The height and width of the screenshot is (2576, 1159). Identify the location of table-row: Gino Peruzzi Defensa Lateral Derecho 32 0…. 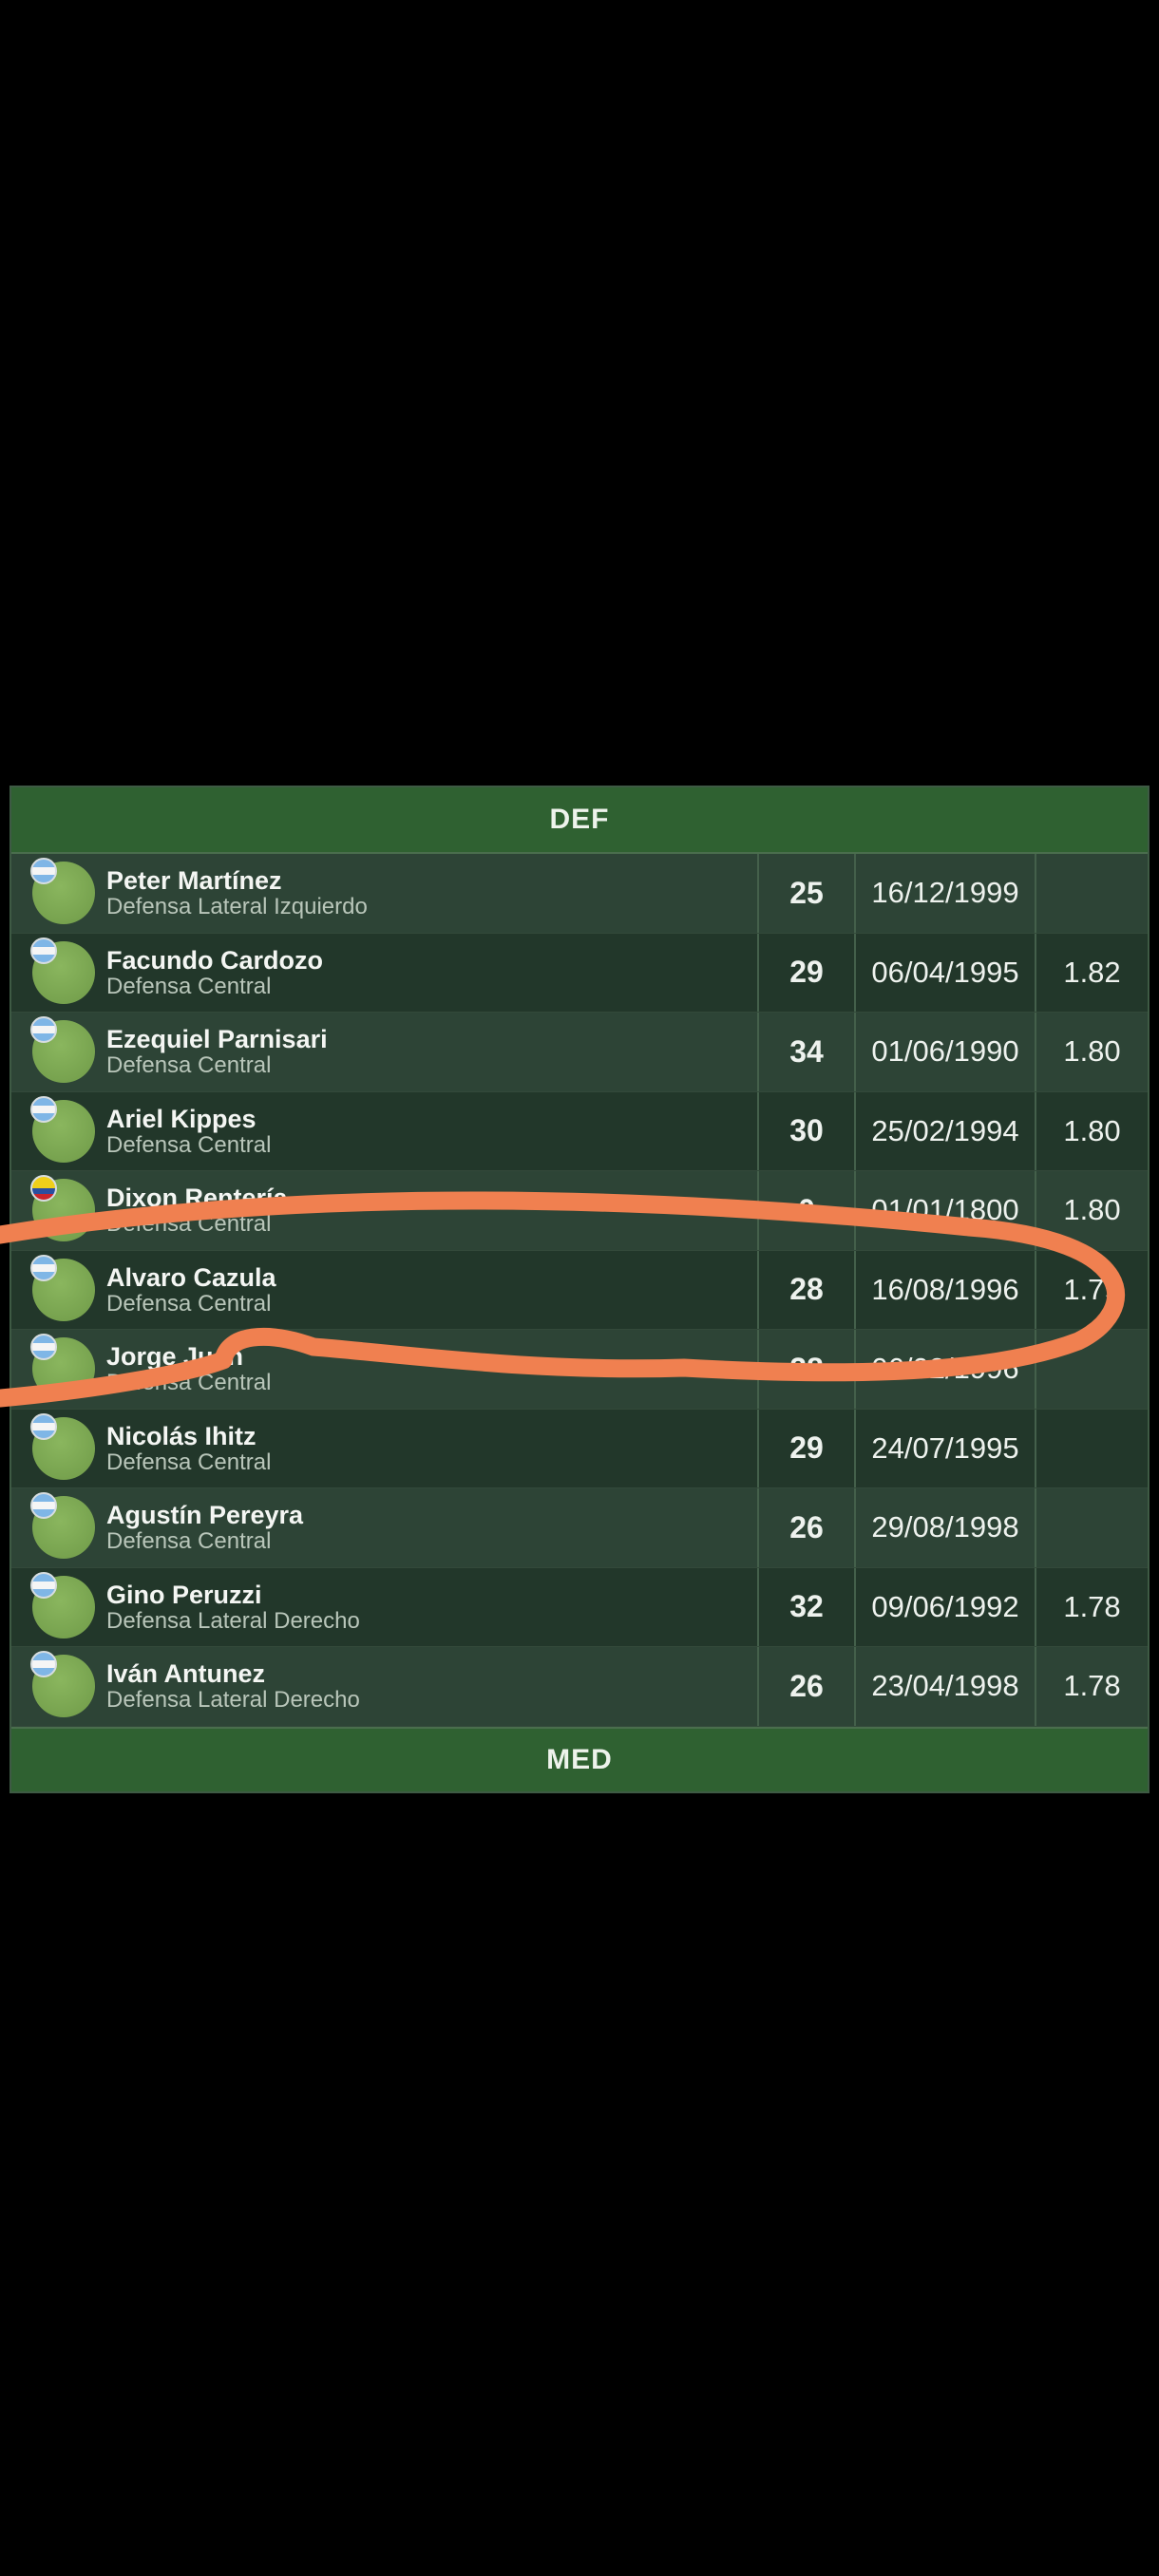
(579, 1607).